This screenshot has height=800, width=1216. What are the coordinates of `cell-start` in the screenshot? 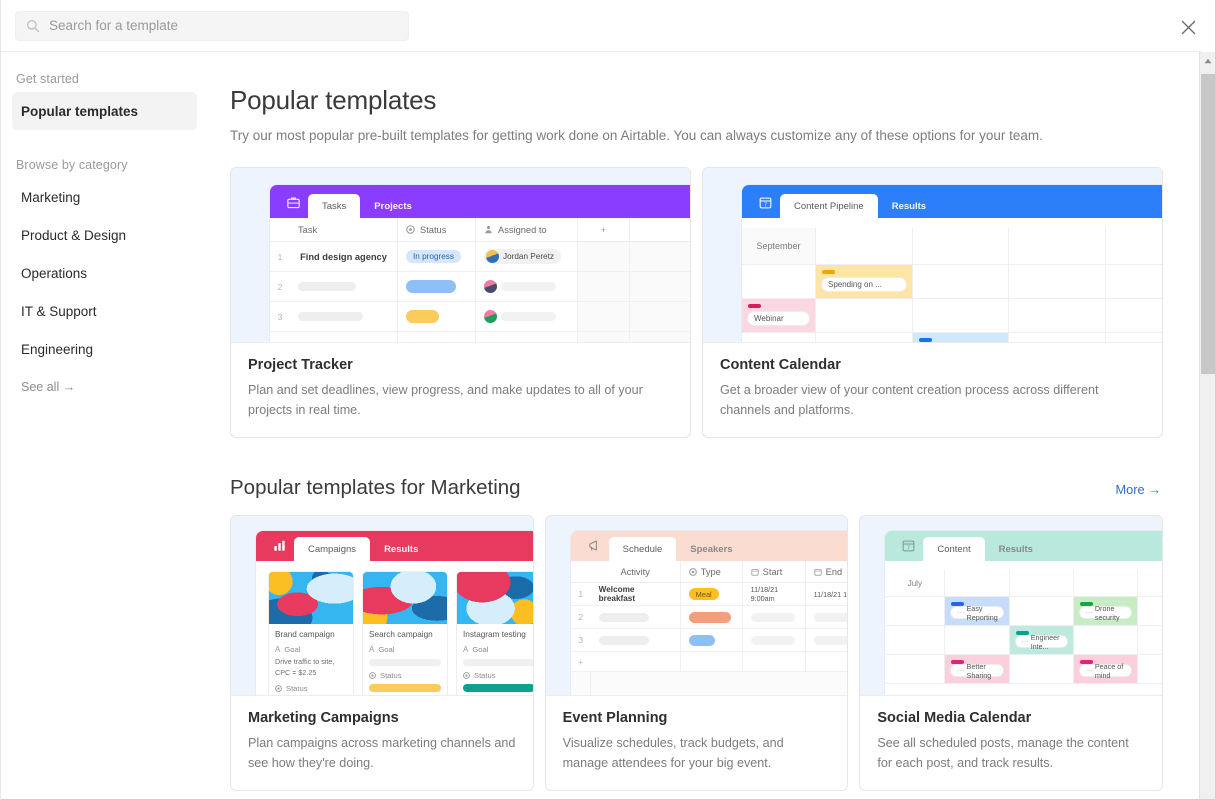 It's located at (774, 640).